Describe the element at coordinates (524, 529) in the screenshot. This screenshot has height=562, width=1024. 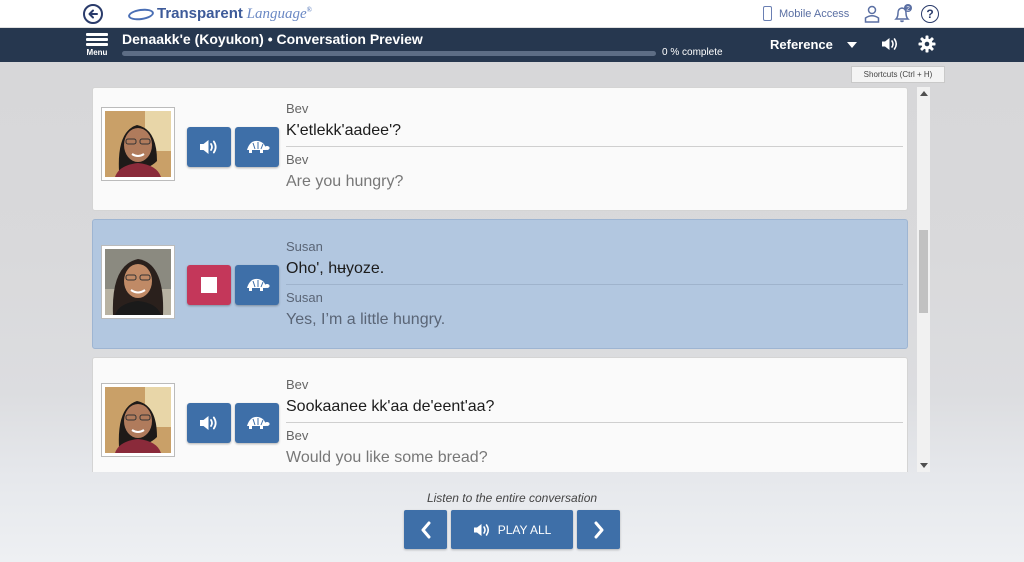
I see `play-all-label: PLAY ALL` at that location.